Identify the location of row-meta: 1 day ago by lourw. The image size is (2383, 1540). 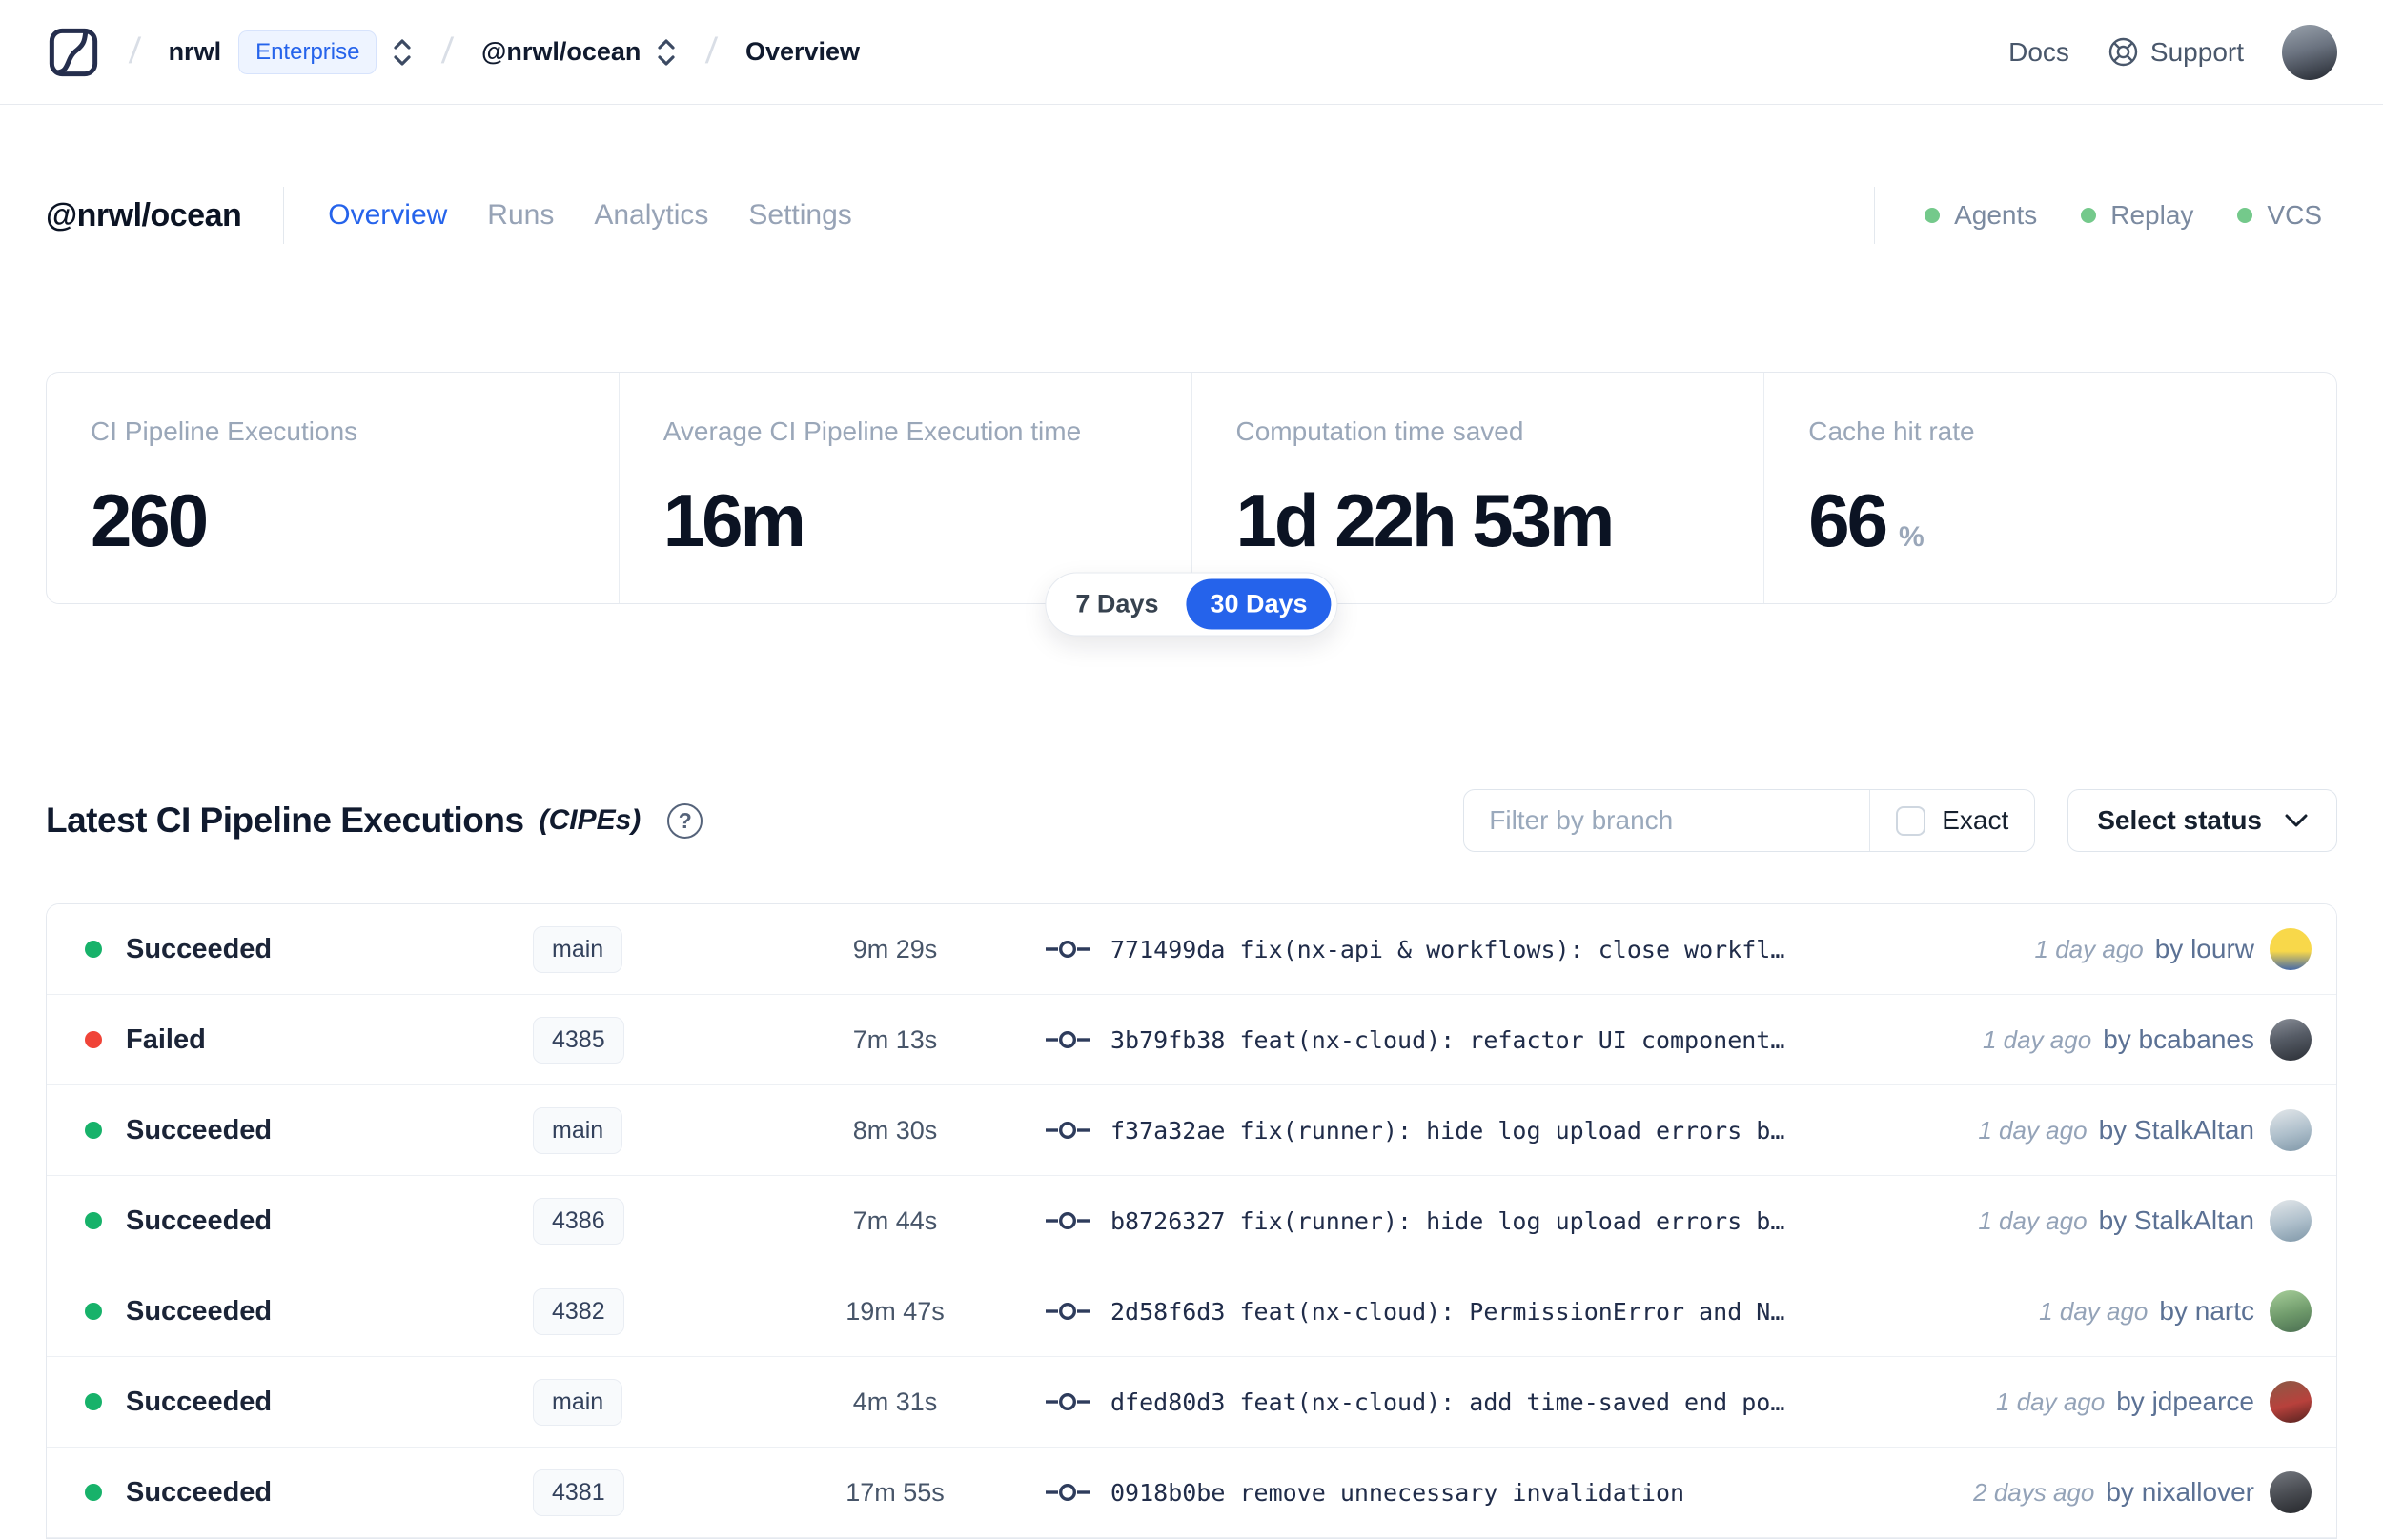
(2164, 949).